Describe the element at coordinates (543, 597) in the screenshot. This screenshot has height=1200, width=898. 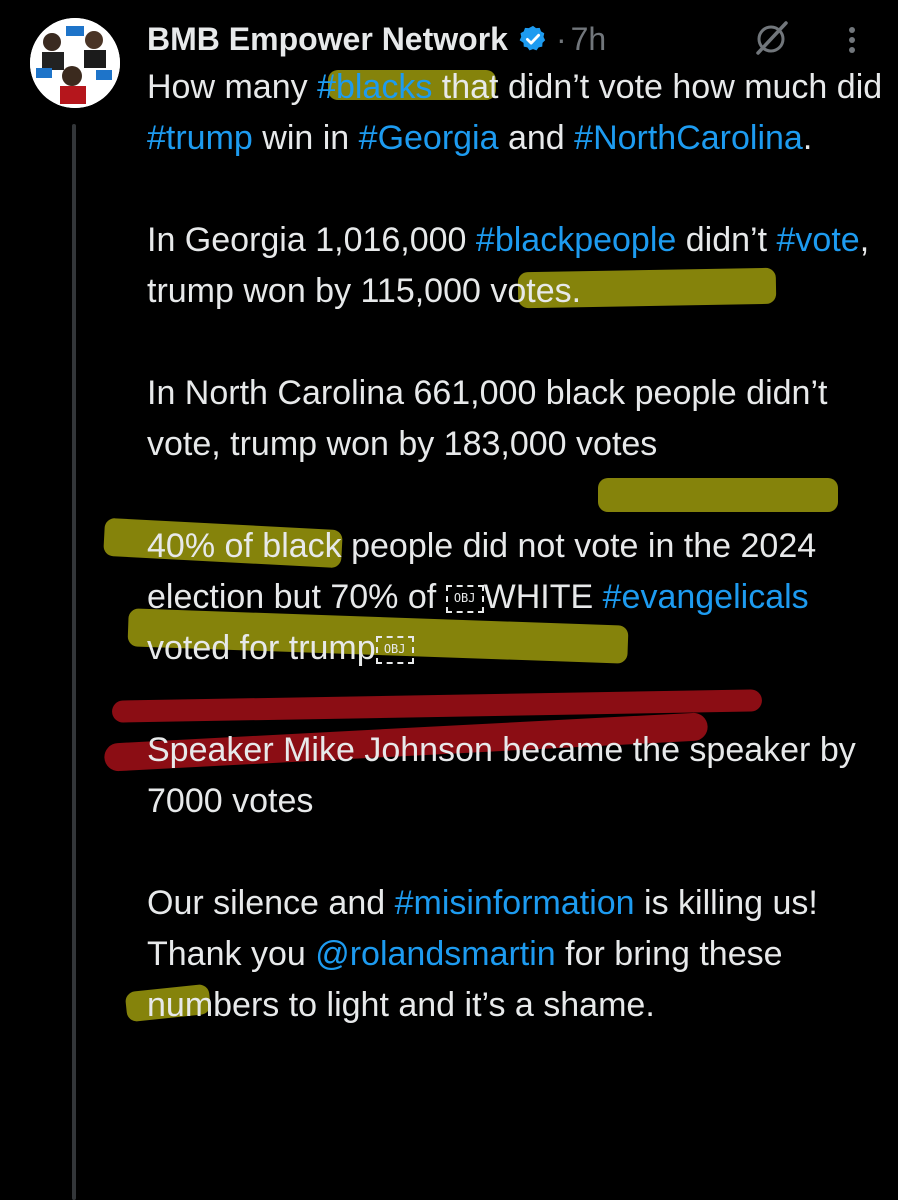
I see `tweet-text-segment: WHITE` at that location.